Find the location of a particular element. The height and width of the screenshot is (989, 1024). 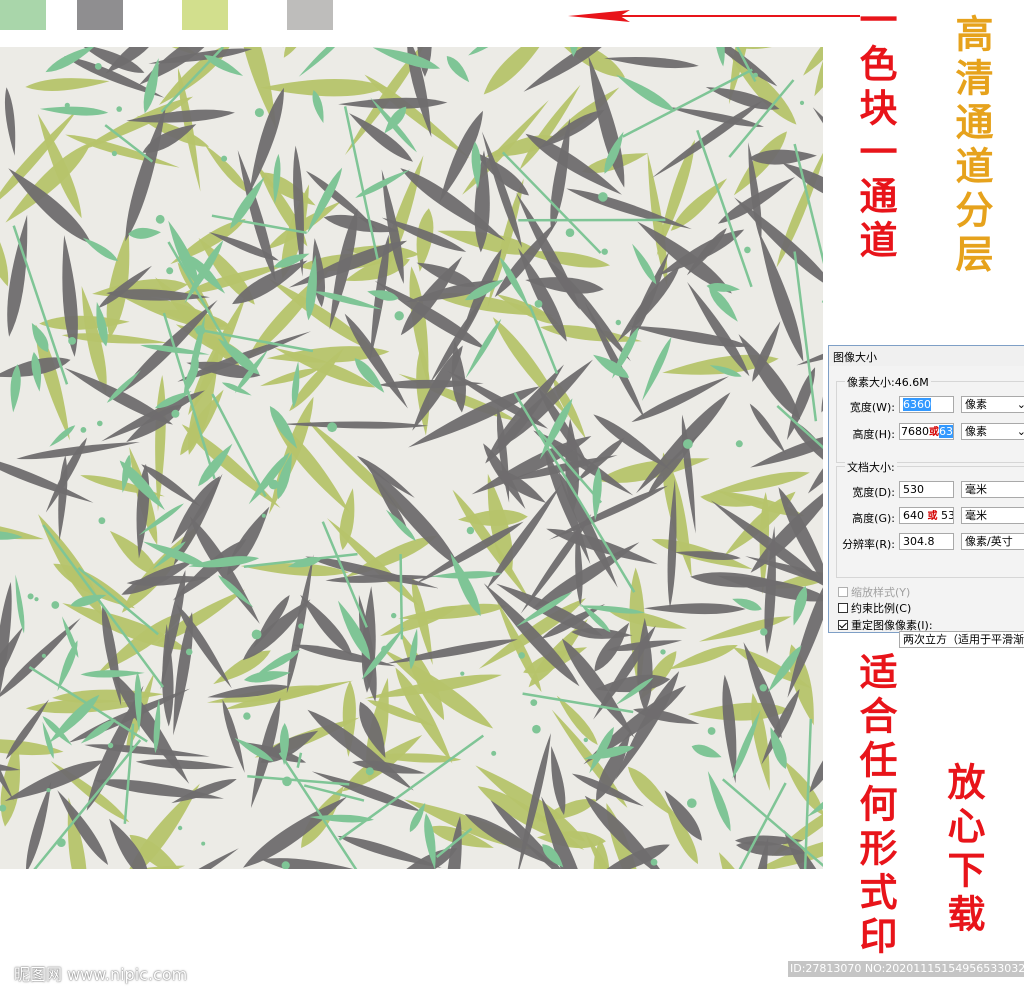

doc-height-unit-select: 毫米 is located at coordinates (992, 515).